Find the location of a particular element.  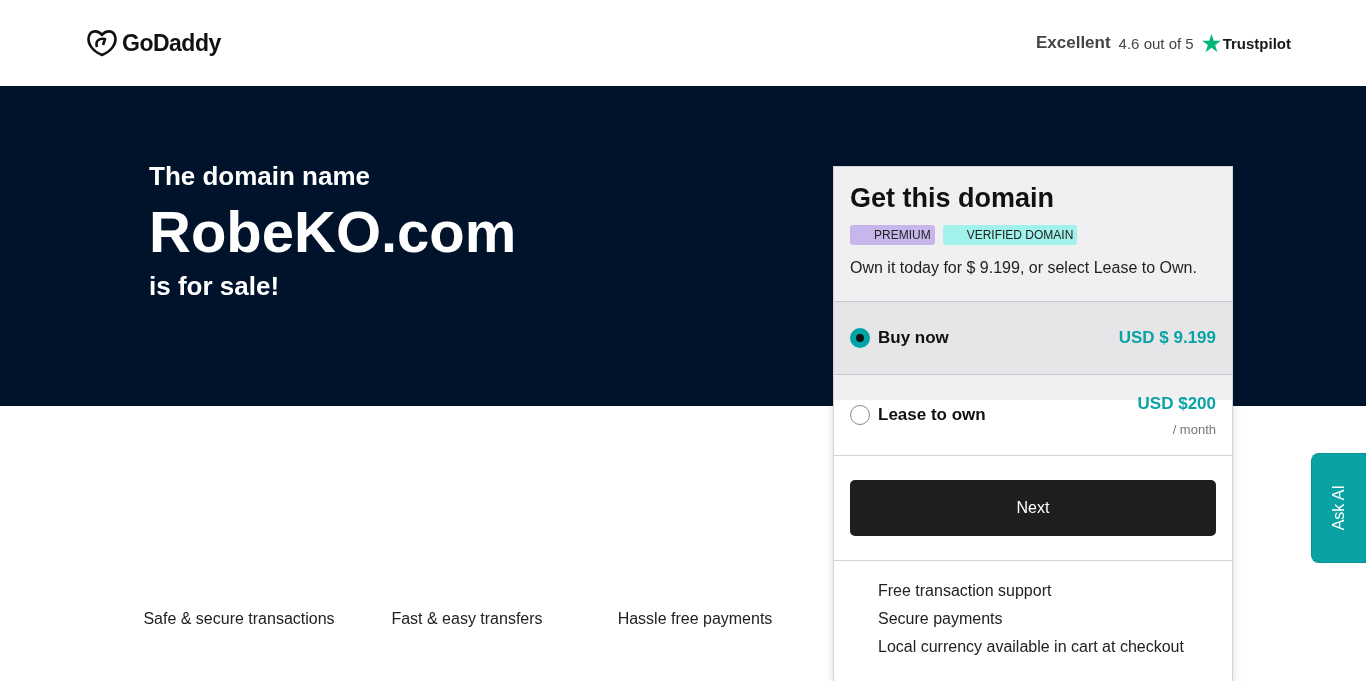

offer-description: Own it today for $ 9.199, or select Lease to Own. is located at coordinates (1024, 268).